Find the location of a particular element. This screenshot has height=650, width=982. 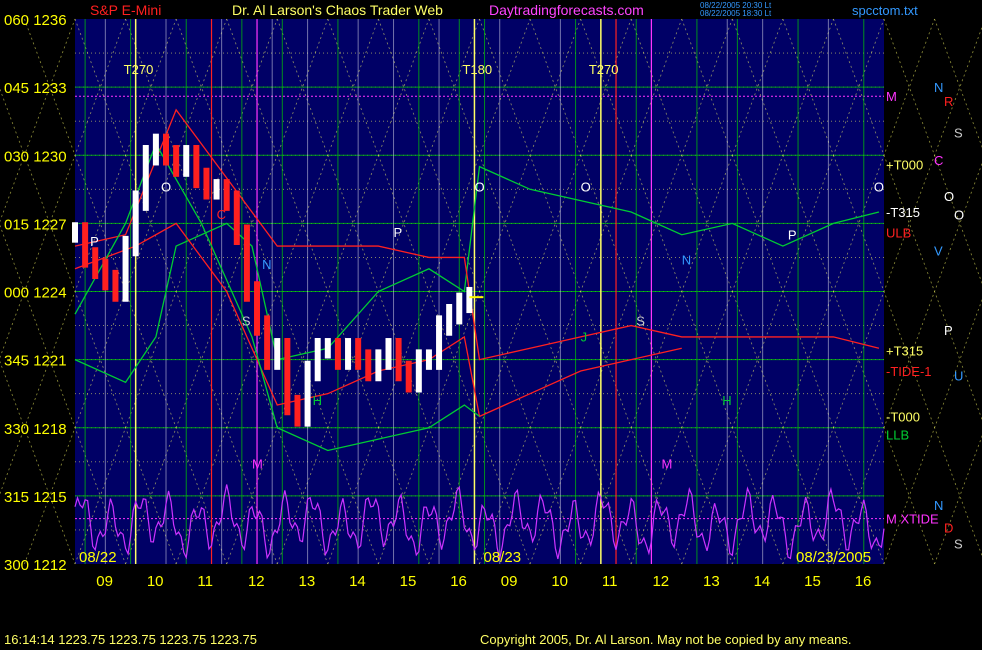

date-label: 08/23/2005 is located at coordinates (833, 557).